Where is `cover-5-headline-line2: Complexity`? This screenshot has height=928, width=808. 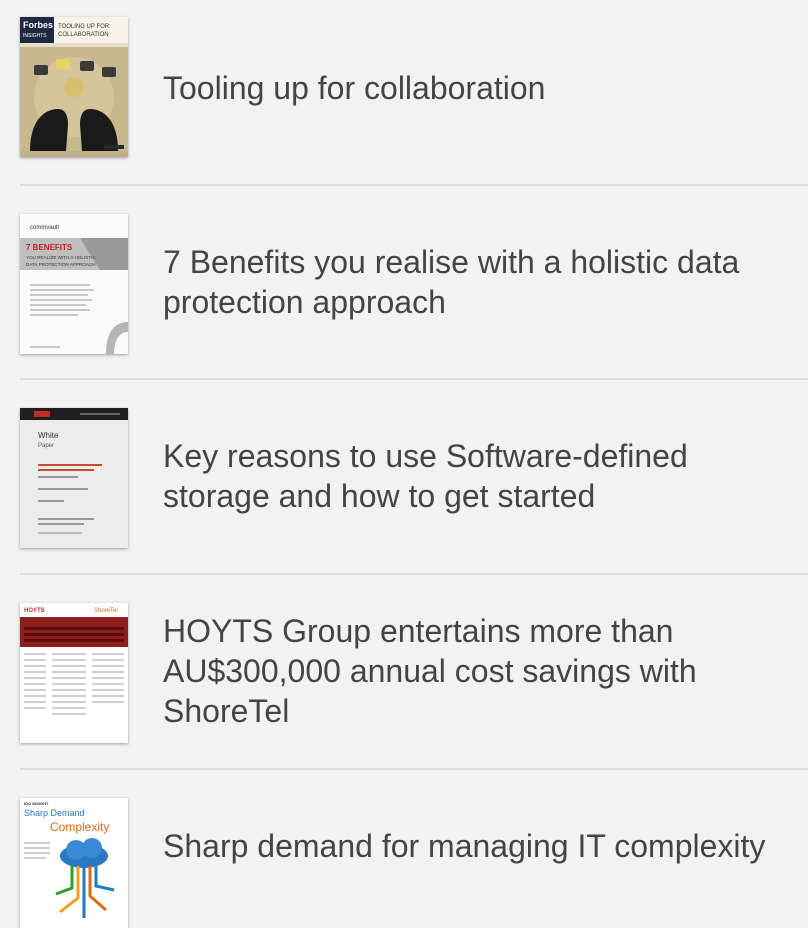
cover-5-headline-line2: Complexity is located at coordinates (79, 827).